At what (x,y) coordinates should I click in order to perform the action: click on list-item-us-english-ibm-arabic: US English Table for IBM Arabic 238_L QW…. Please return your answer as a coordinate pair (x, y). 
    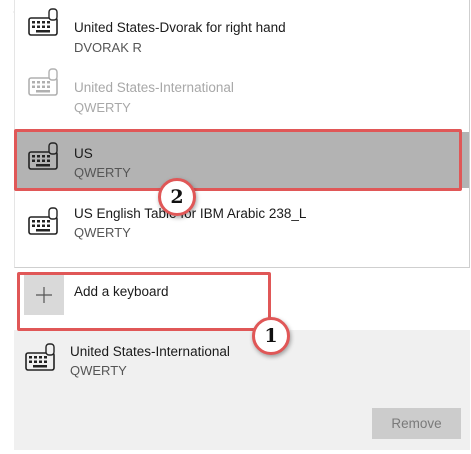
    Looking at the image, I should click on (242, 223).